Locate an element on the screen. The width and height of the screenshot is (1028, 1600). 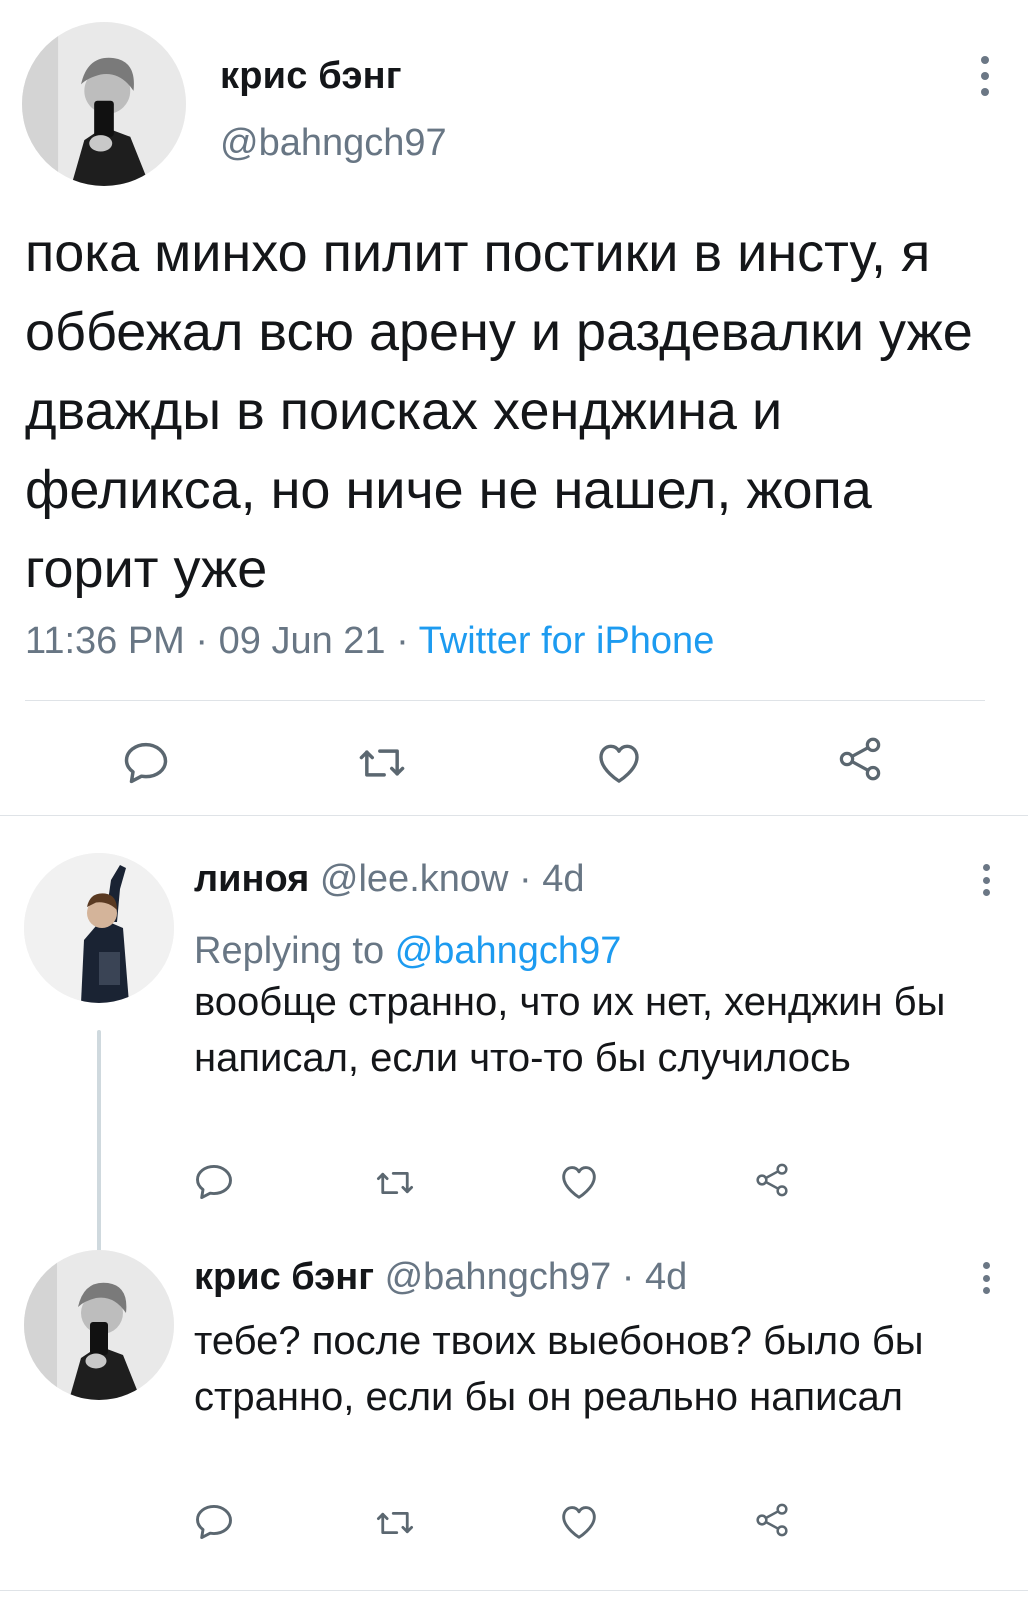
bottom-divider is located at coordinates (514, 1590).